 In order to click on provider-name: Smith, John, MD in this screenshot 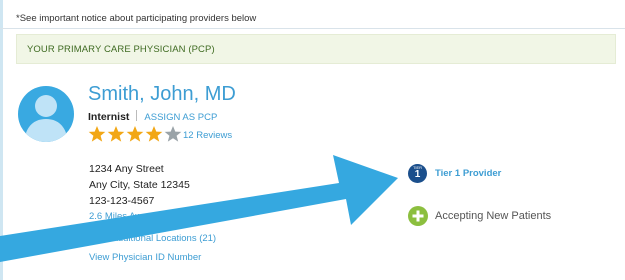, I will do `click(162, 94)`.